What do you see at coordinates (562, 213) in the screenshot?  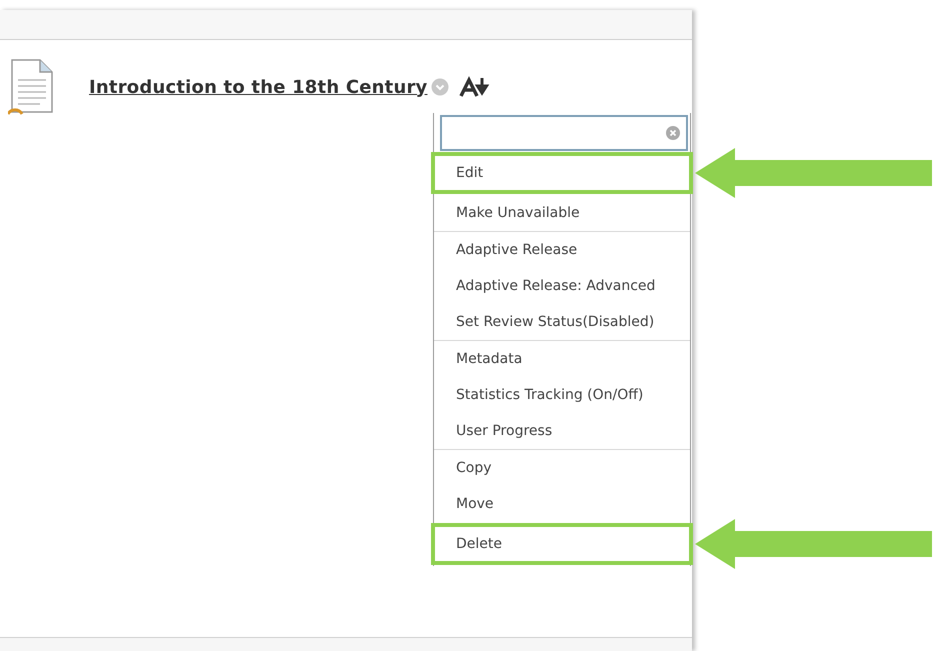 I see `menu-item: Make Unavailable` at bounding box center [562, 213].